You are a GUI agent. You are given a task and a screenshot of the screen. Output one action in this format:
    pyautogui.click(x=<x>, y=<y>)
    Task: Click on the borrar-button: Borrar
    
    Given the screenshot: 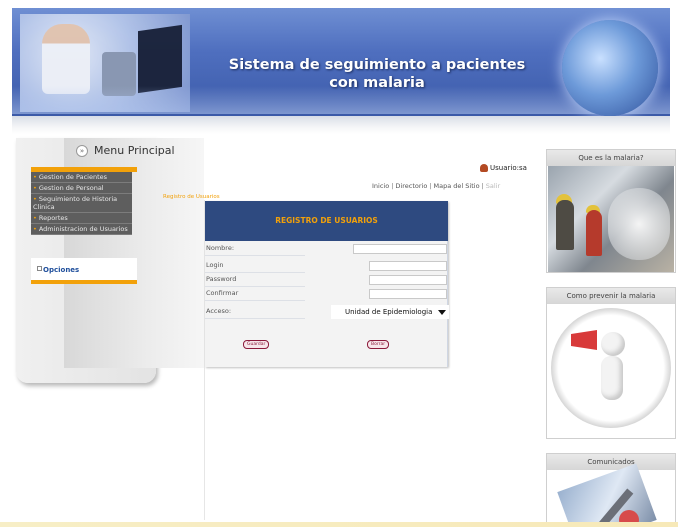 What is the action you would take?
    pyautogui.click(x=378, y=344)
    